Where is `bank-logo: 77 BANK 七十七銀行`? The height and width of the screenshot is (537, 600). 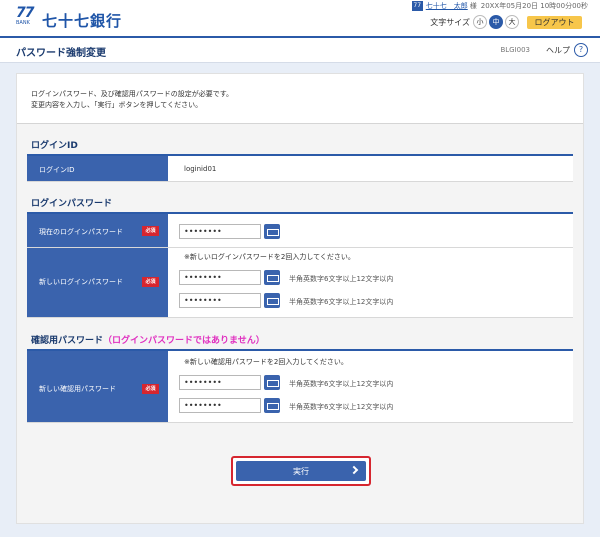 bank-logo: 77 BANK 七十七銀行 is located at coordinates (69, 18).